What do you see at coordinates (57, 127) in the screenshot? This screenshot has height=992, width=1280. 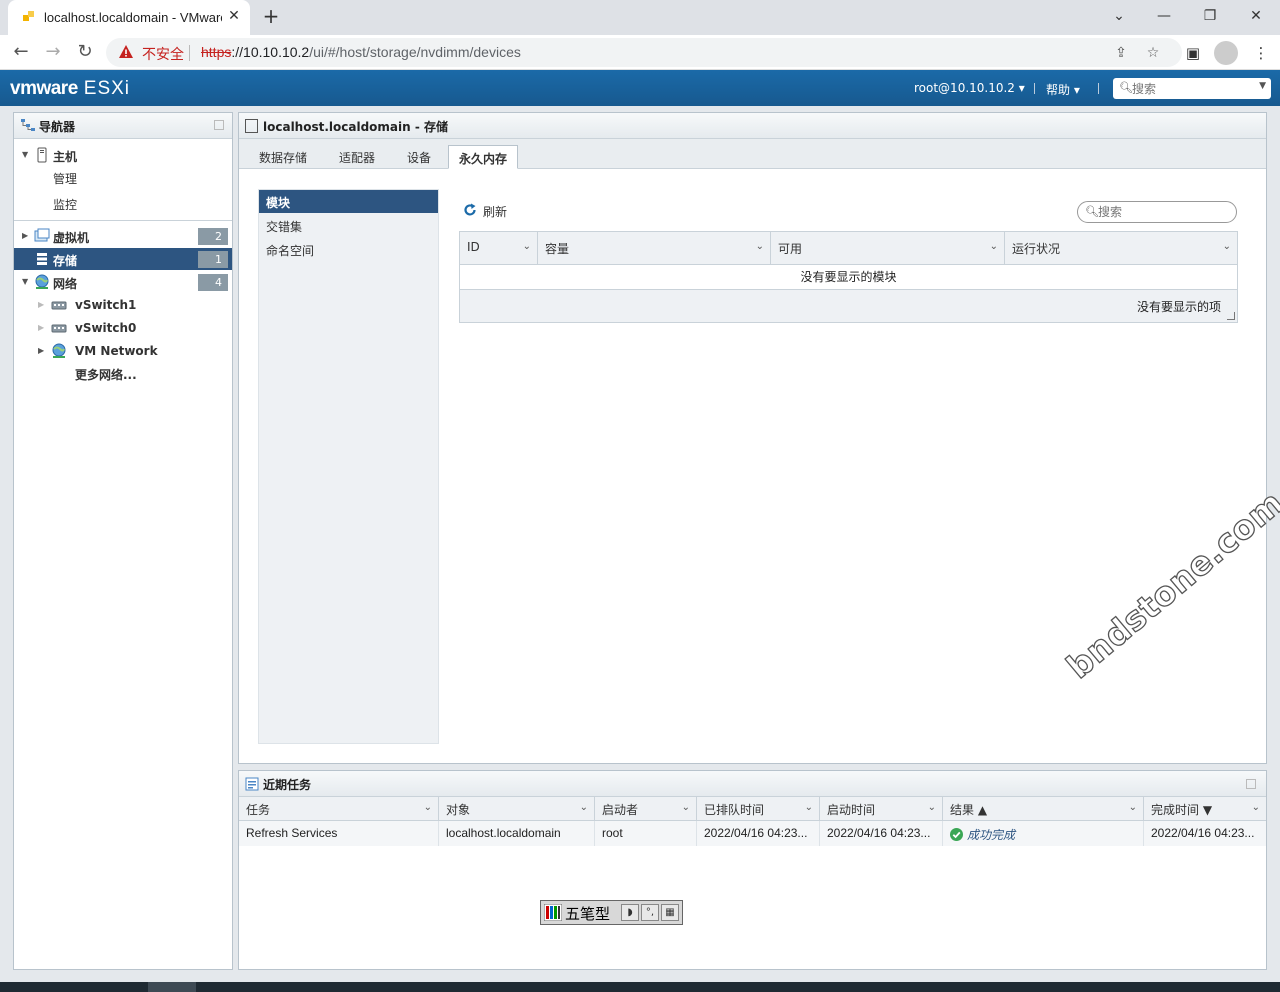 I see `navigator-title: 导航器` at bounding box center [57, 127].